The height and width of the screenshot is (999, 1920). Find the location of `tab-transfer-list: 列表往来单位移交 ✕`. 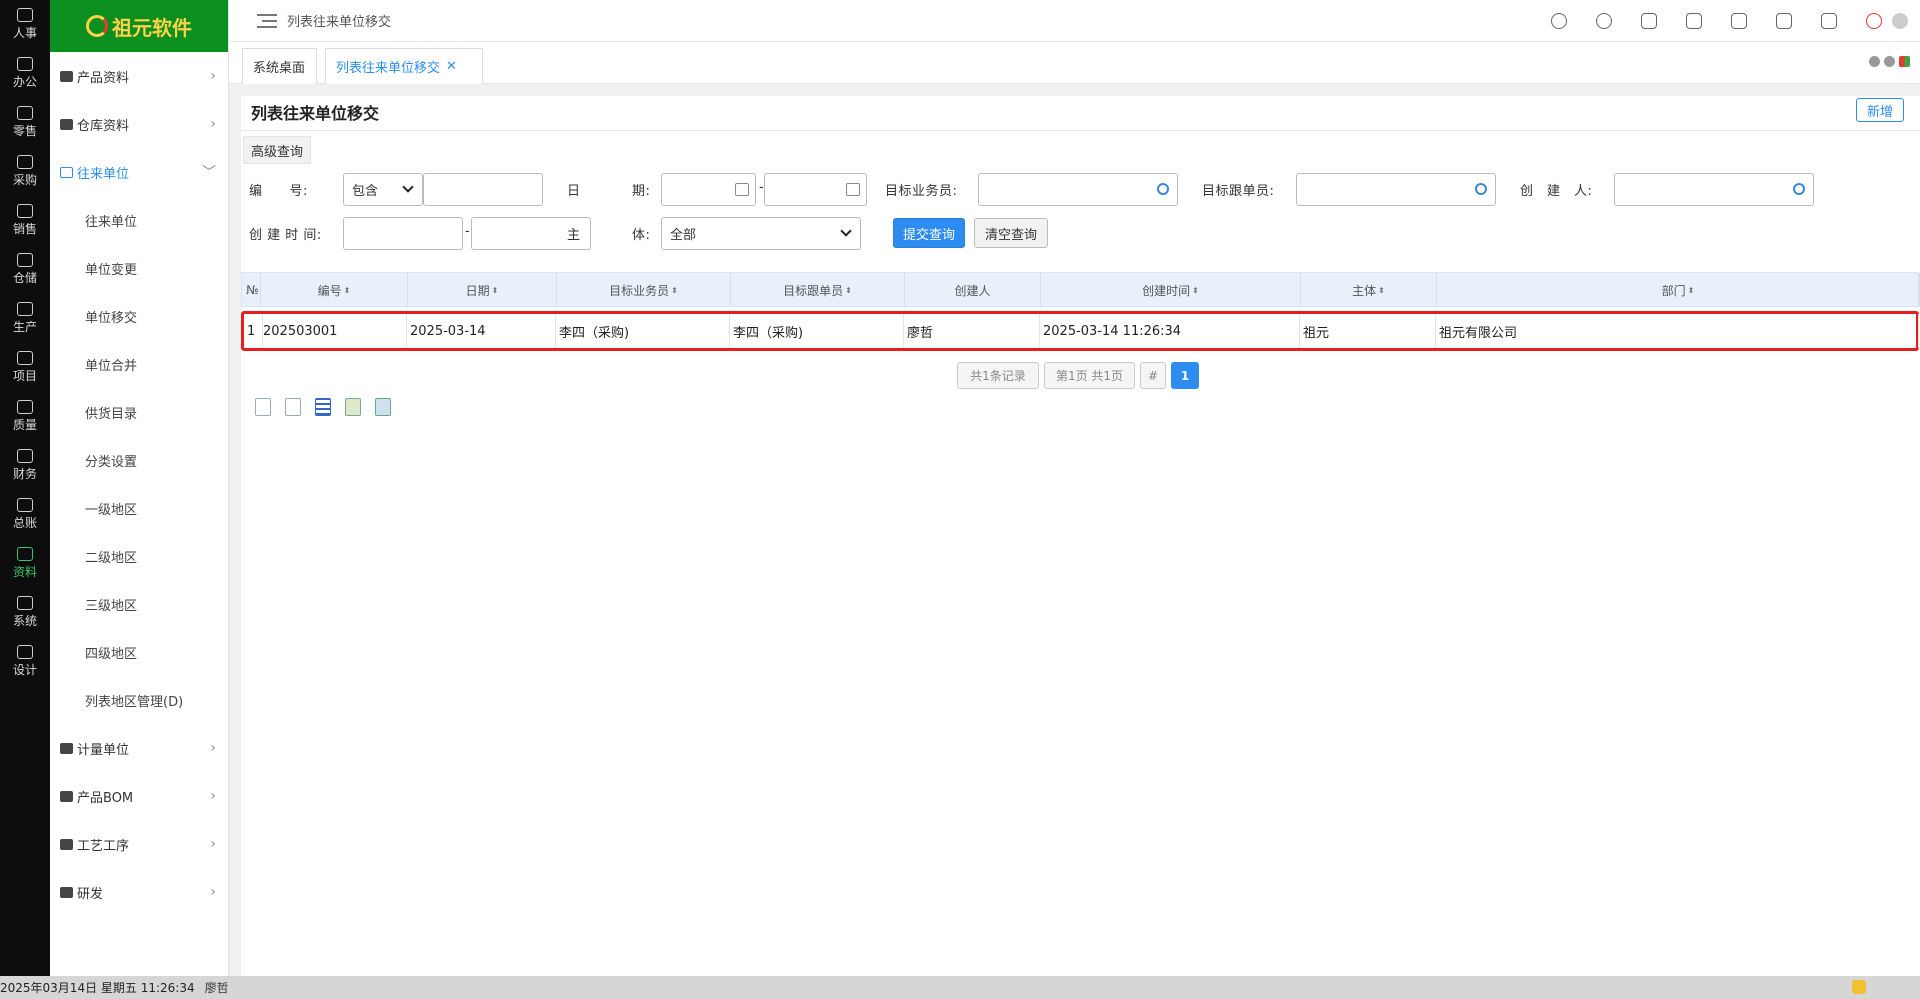

tab-transfer-list: 列表往来单位移交 ✕ is located at coordinates (404, 66).